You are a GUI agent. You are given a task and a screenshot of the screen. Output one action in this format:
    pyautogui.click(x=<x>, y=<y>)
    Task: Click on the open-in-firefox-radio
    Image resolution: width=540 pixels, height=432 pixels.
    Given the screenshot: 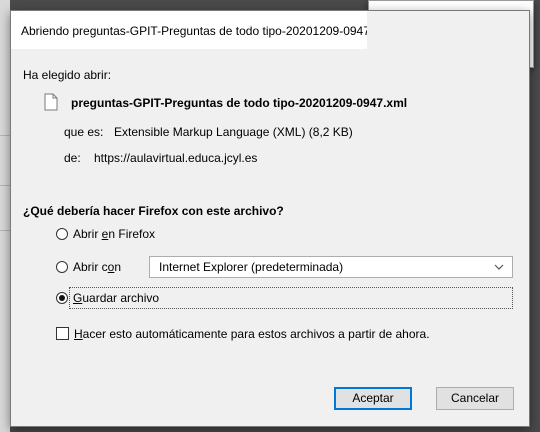 What is the action you would take?
    pyautogui.click(x=62, y=234)
    